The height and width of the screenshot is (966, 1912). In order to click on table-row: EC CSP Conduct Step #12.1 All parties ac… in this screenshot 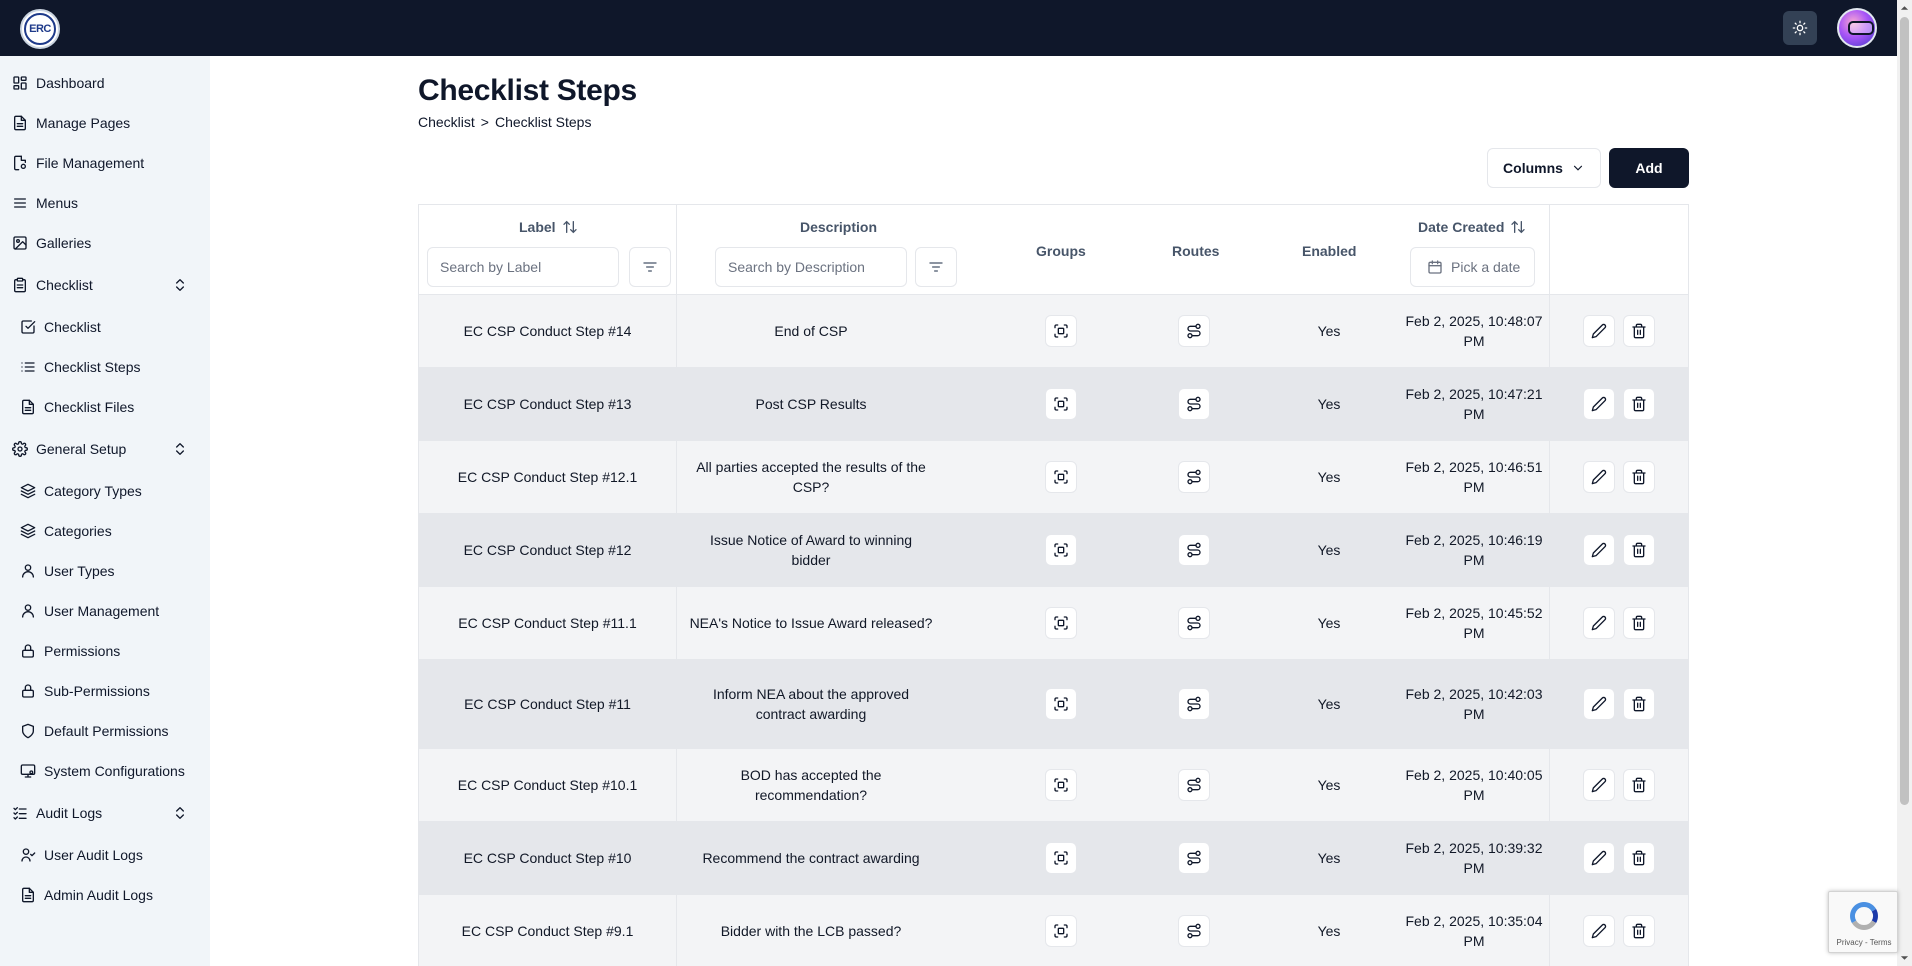, I will do `click(1053, 477)`.